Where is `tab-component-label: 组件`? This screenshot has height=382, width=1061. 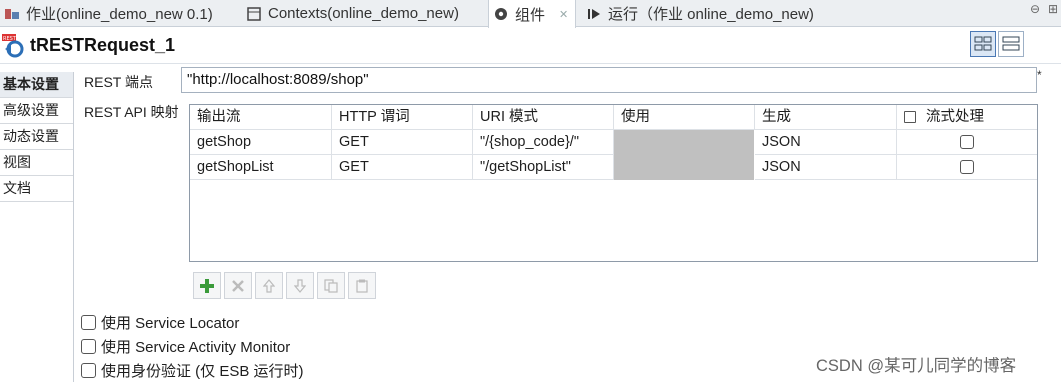
tab-component-label: 组件 is located at coordinates (530, 15).